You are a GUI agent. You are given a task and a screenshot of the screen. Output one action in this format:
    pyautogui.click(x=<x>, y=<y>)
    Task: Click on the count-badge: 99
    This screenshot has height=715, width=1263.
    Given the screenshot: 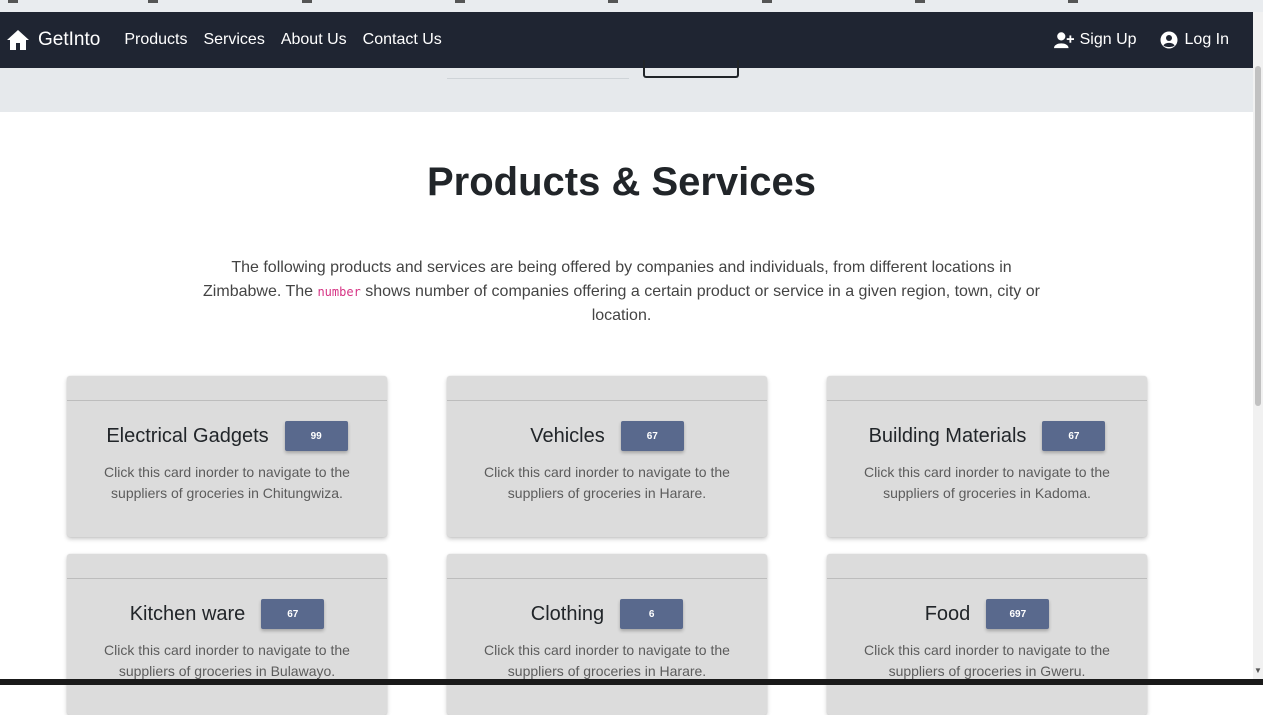 What is the action you would take?
    pyautogui.click(x=316, y=436)
    